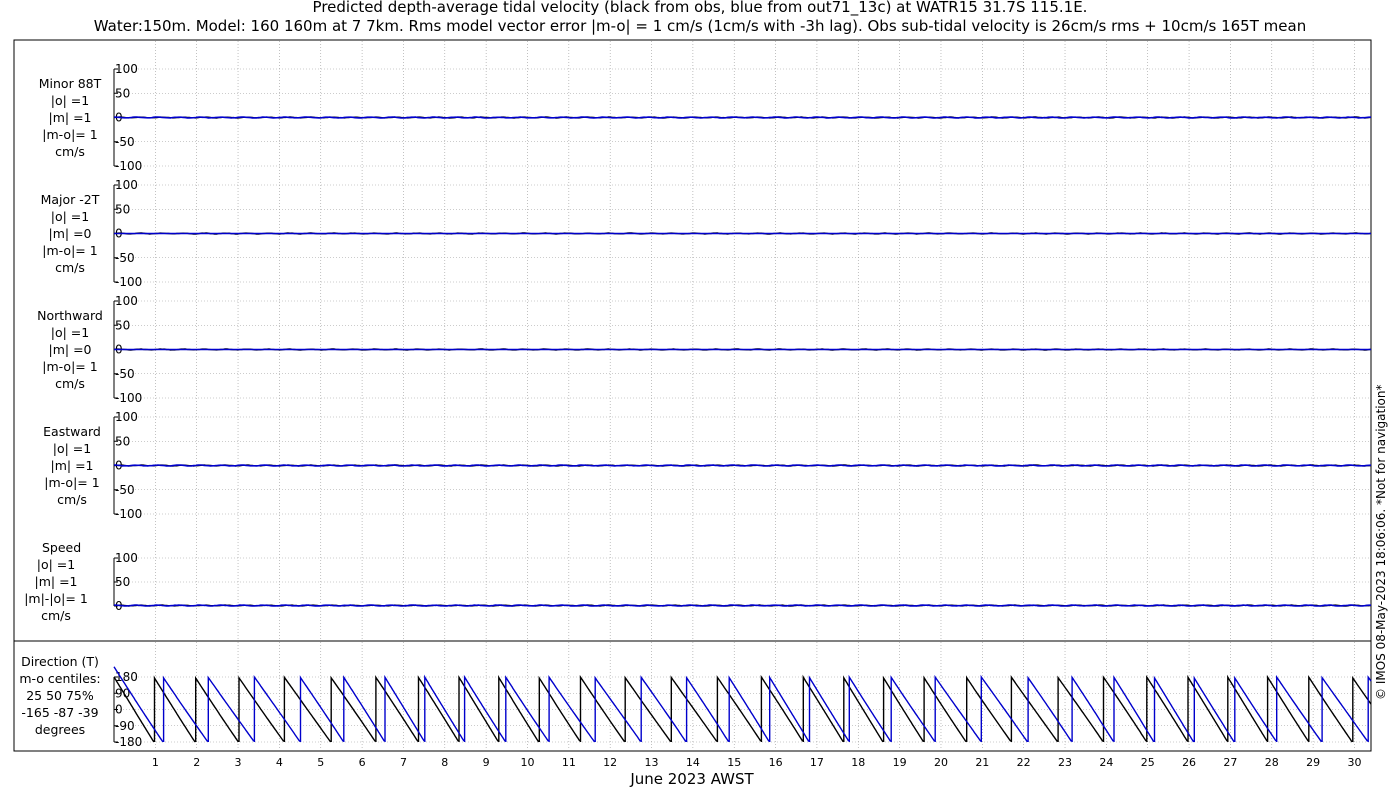 Image resolution: width=1400 pixels, height=800 pixels. Describe the element at coordinates (320, 762) in the screenshot. I see `x-tick-label: 5` at that location.